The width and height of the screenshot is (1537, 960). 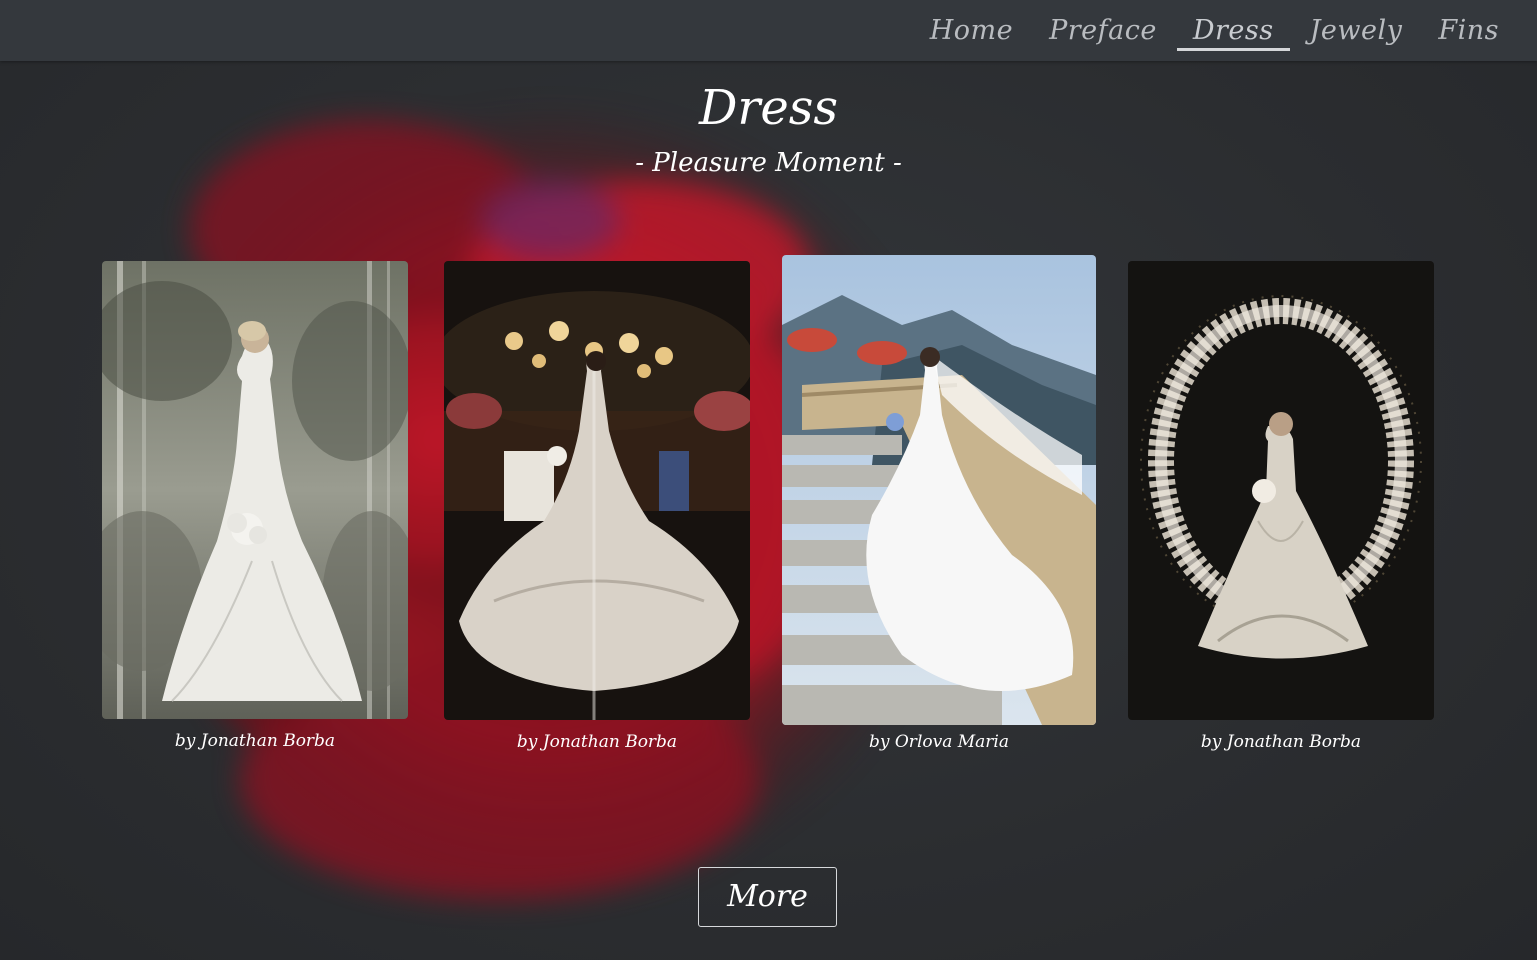 I want to click on photo-caption: by Orlova Maria, so click(x=938, y=742).